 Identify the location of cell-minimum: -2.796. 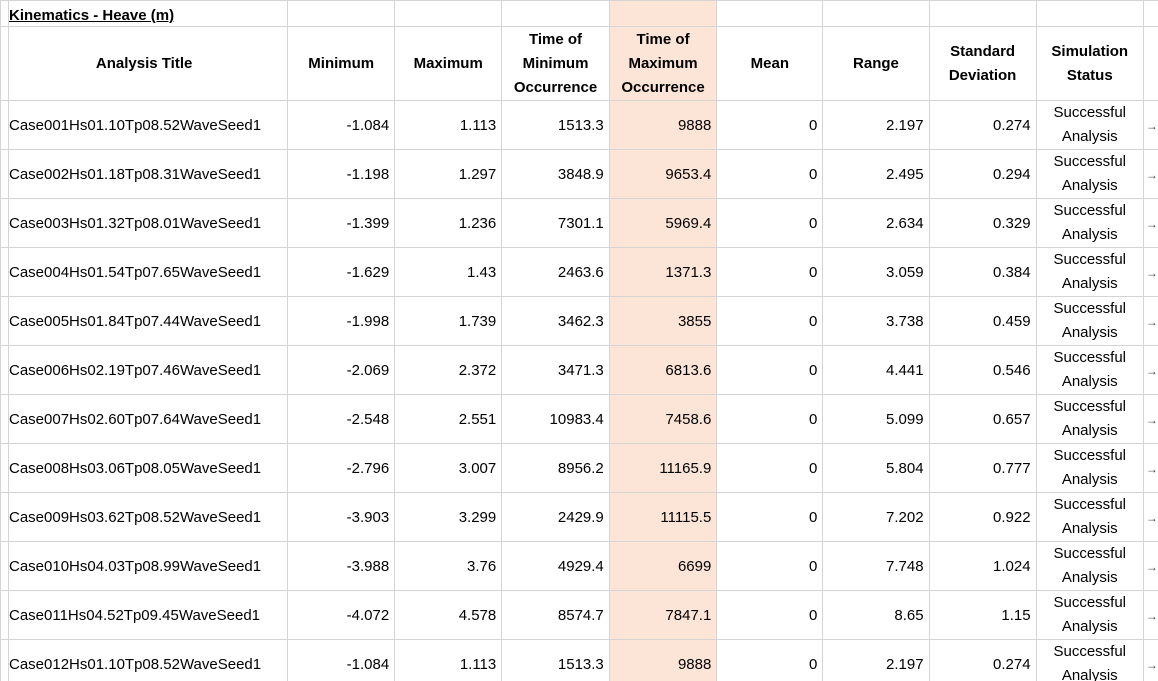
(341, 468).